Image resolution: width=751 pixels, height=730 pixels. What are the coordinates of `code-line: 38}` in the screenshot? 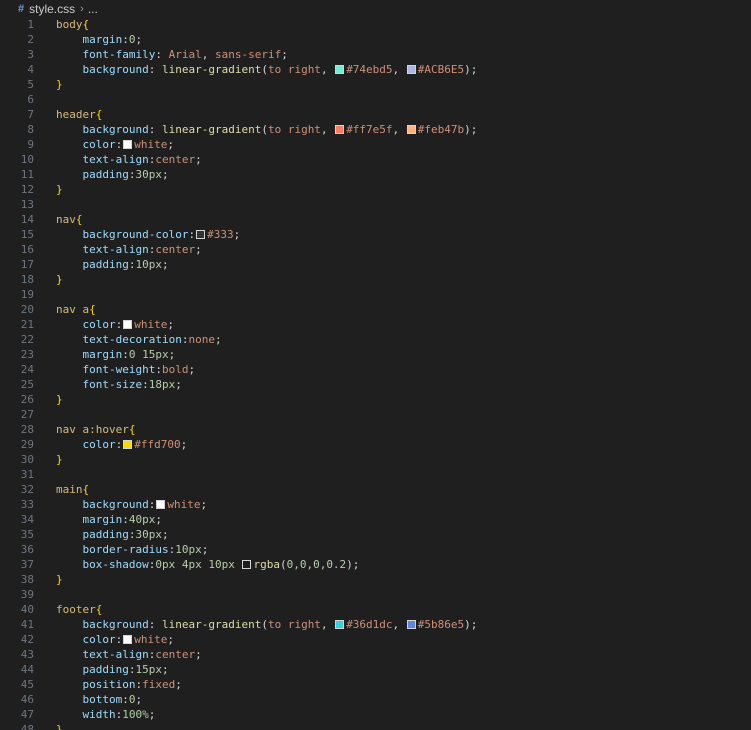 It's located at (375, 579).